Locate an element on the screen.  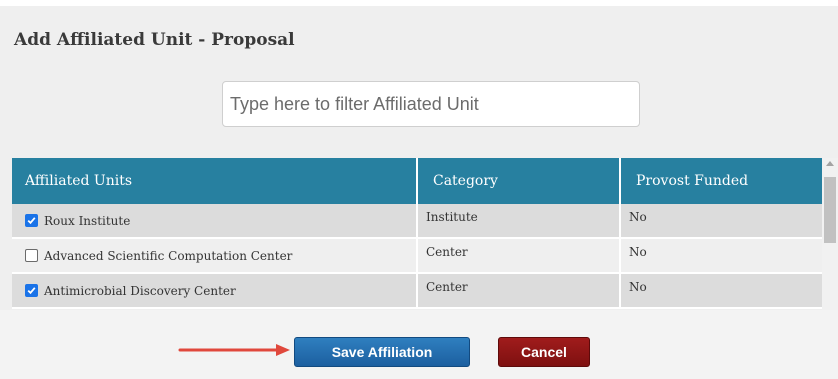
annotation-arrow-icon is located at coordinates (234, 350).